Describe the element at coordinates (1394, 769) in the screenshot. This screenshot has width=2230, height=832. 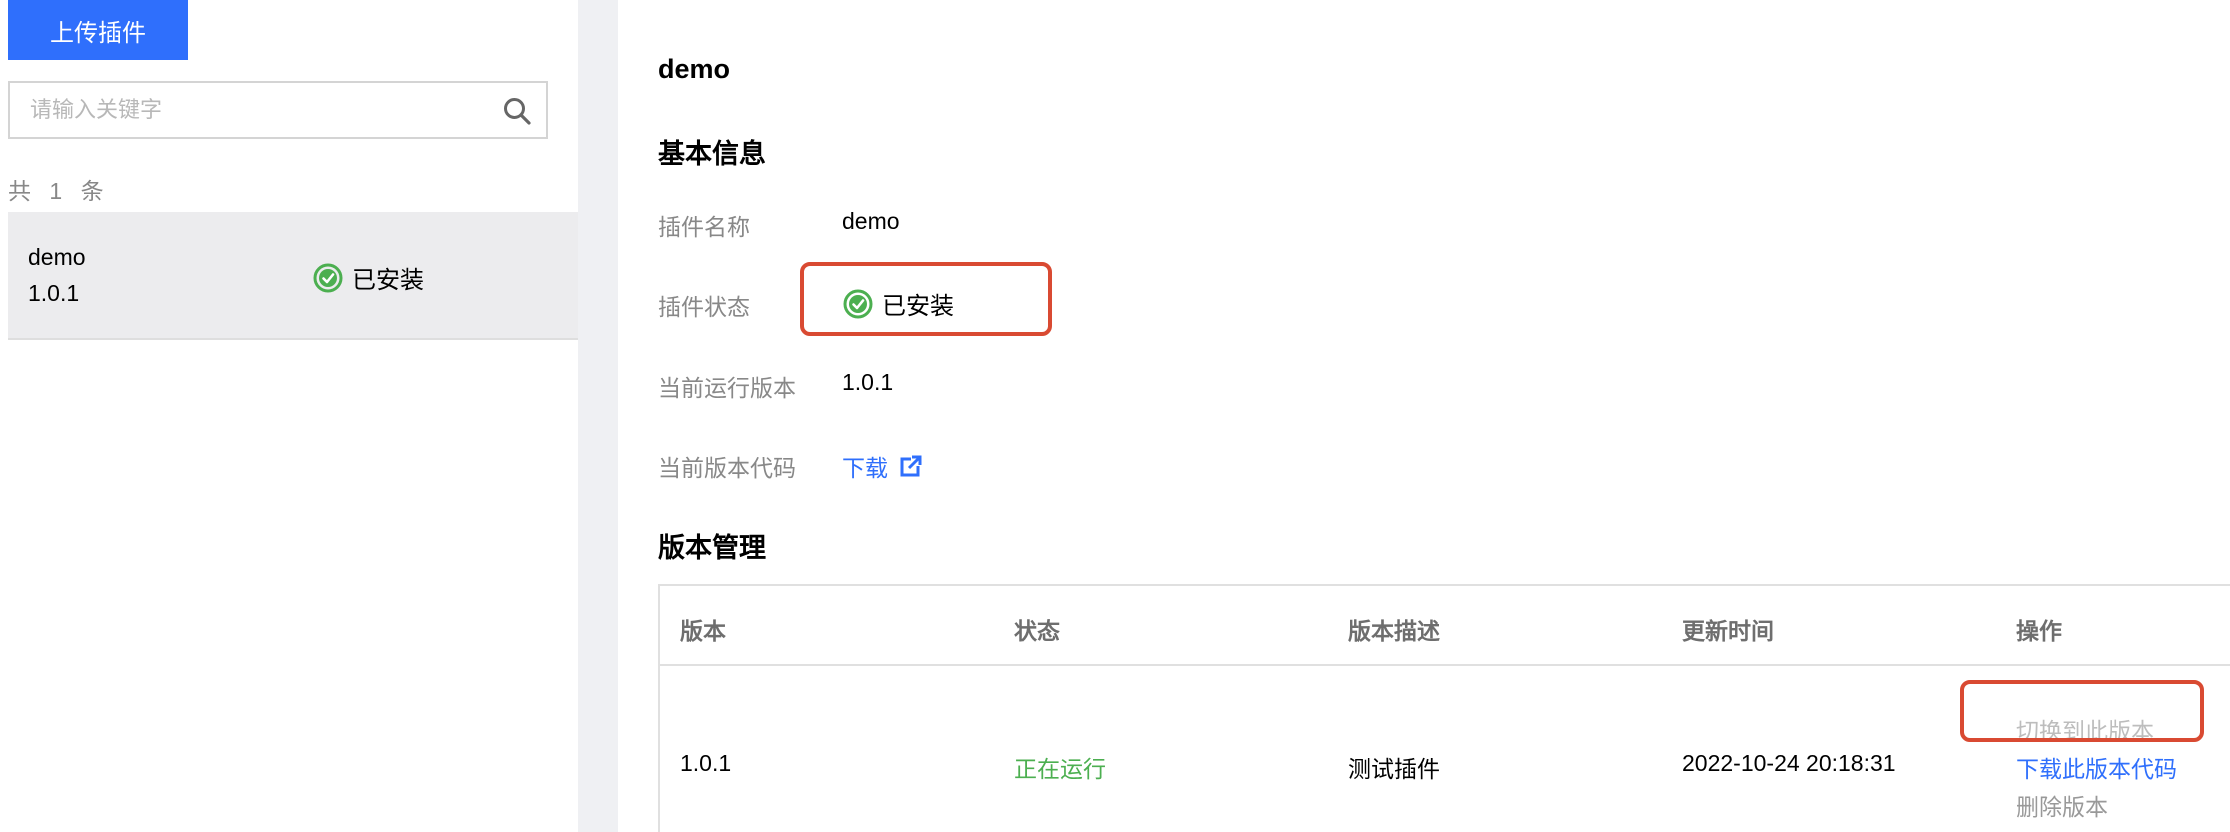
I see `row-description: 测试插件` at that location.